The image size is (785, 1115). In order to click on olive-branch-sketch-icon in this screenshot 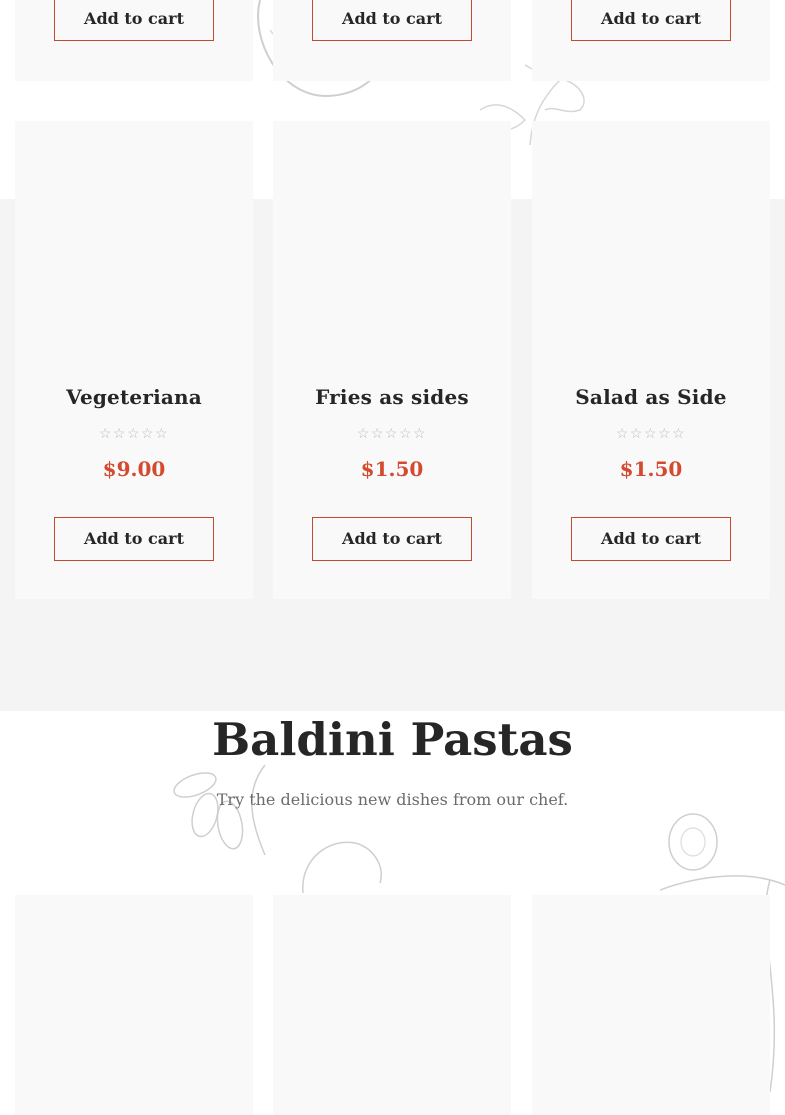, I will do `click(219, 810)`.